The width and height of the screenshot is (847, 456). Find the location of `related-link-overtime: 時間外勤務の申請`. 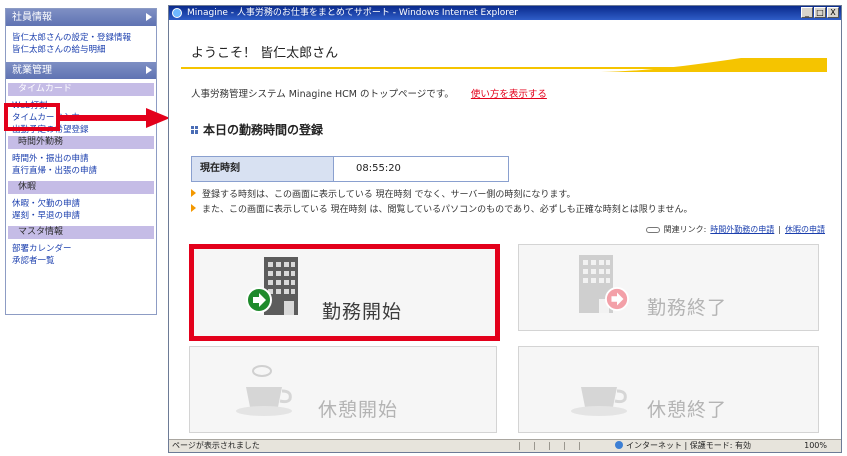

related-link-overtime: 時間外勤務の申請 is located at coordinates (742, 229).